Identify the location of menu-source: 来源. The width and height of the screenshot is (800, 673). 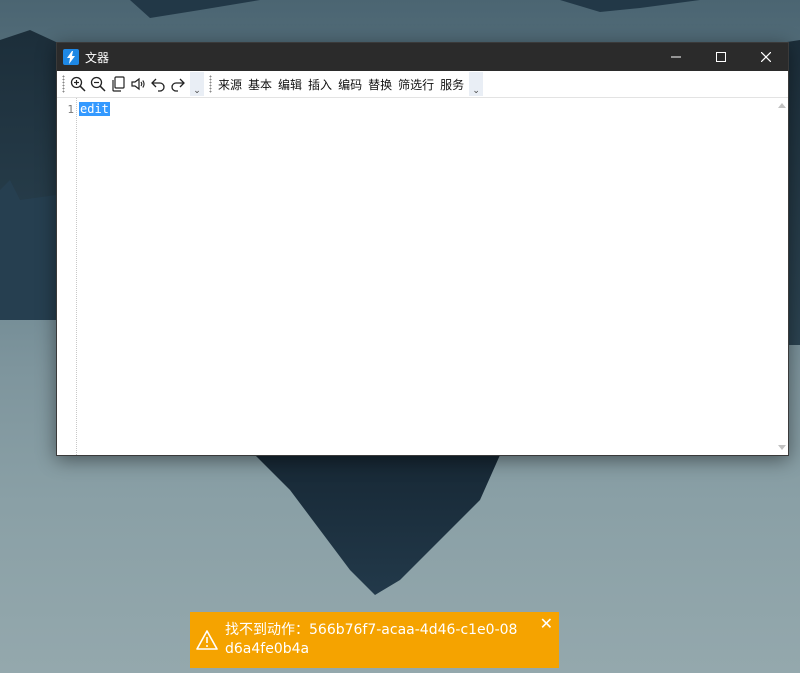
(230, 84).